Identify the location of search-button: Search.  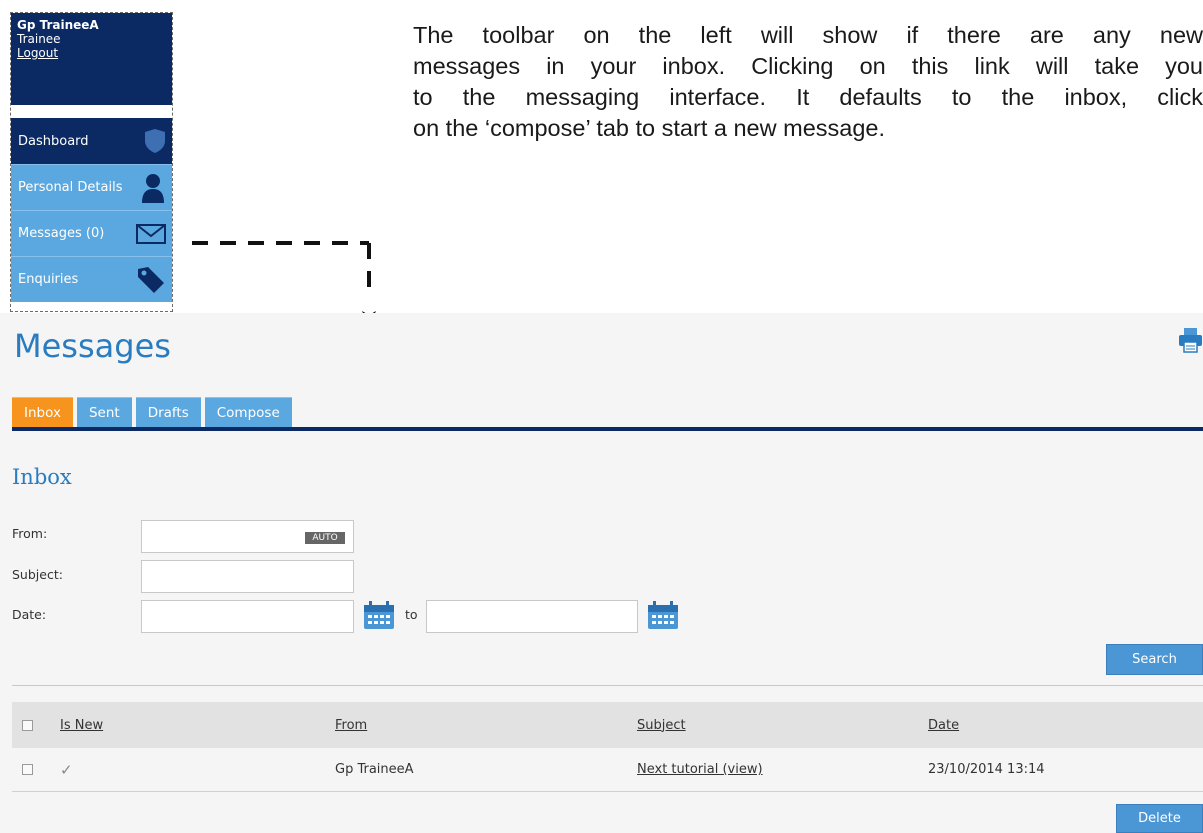
(1154, 659).